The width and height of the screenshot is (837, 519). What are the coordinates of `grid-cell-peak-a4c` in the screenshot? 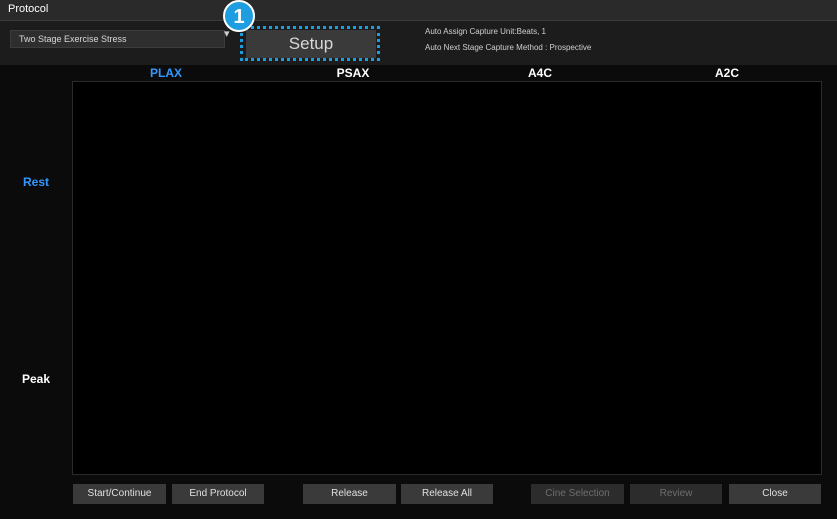 It's located at (541, 376).